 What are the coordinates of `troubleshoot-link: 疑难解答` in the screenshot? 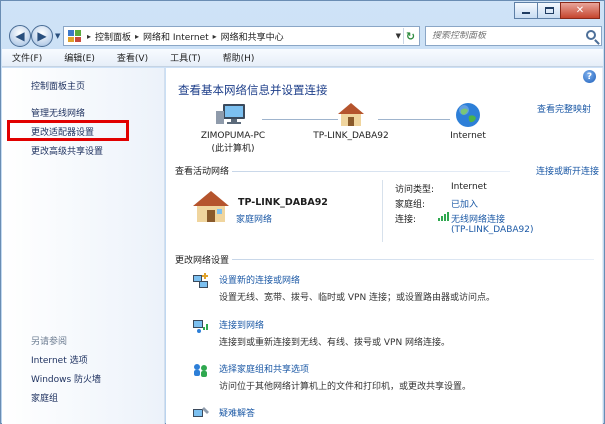 It's located at (237, 412).